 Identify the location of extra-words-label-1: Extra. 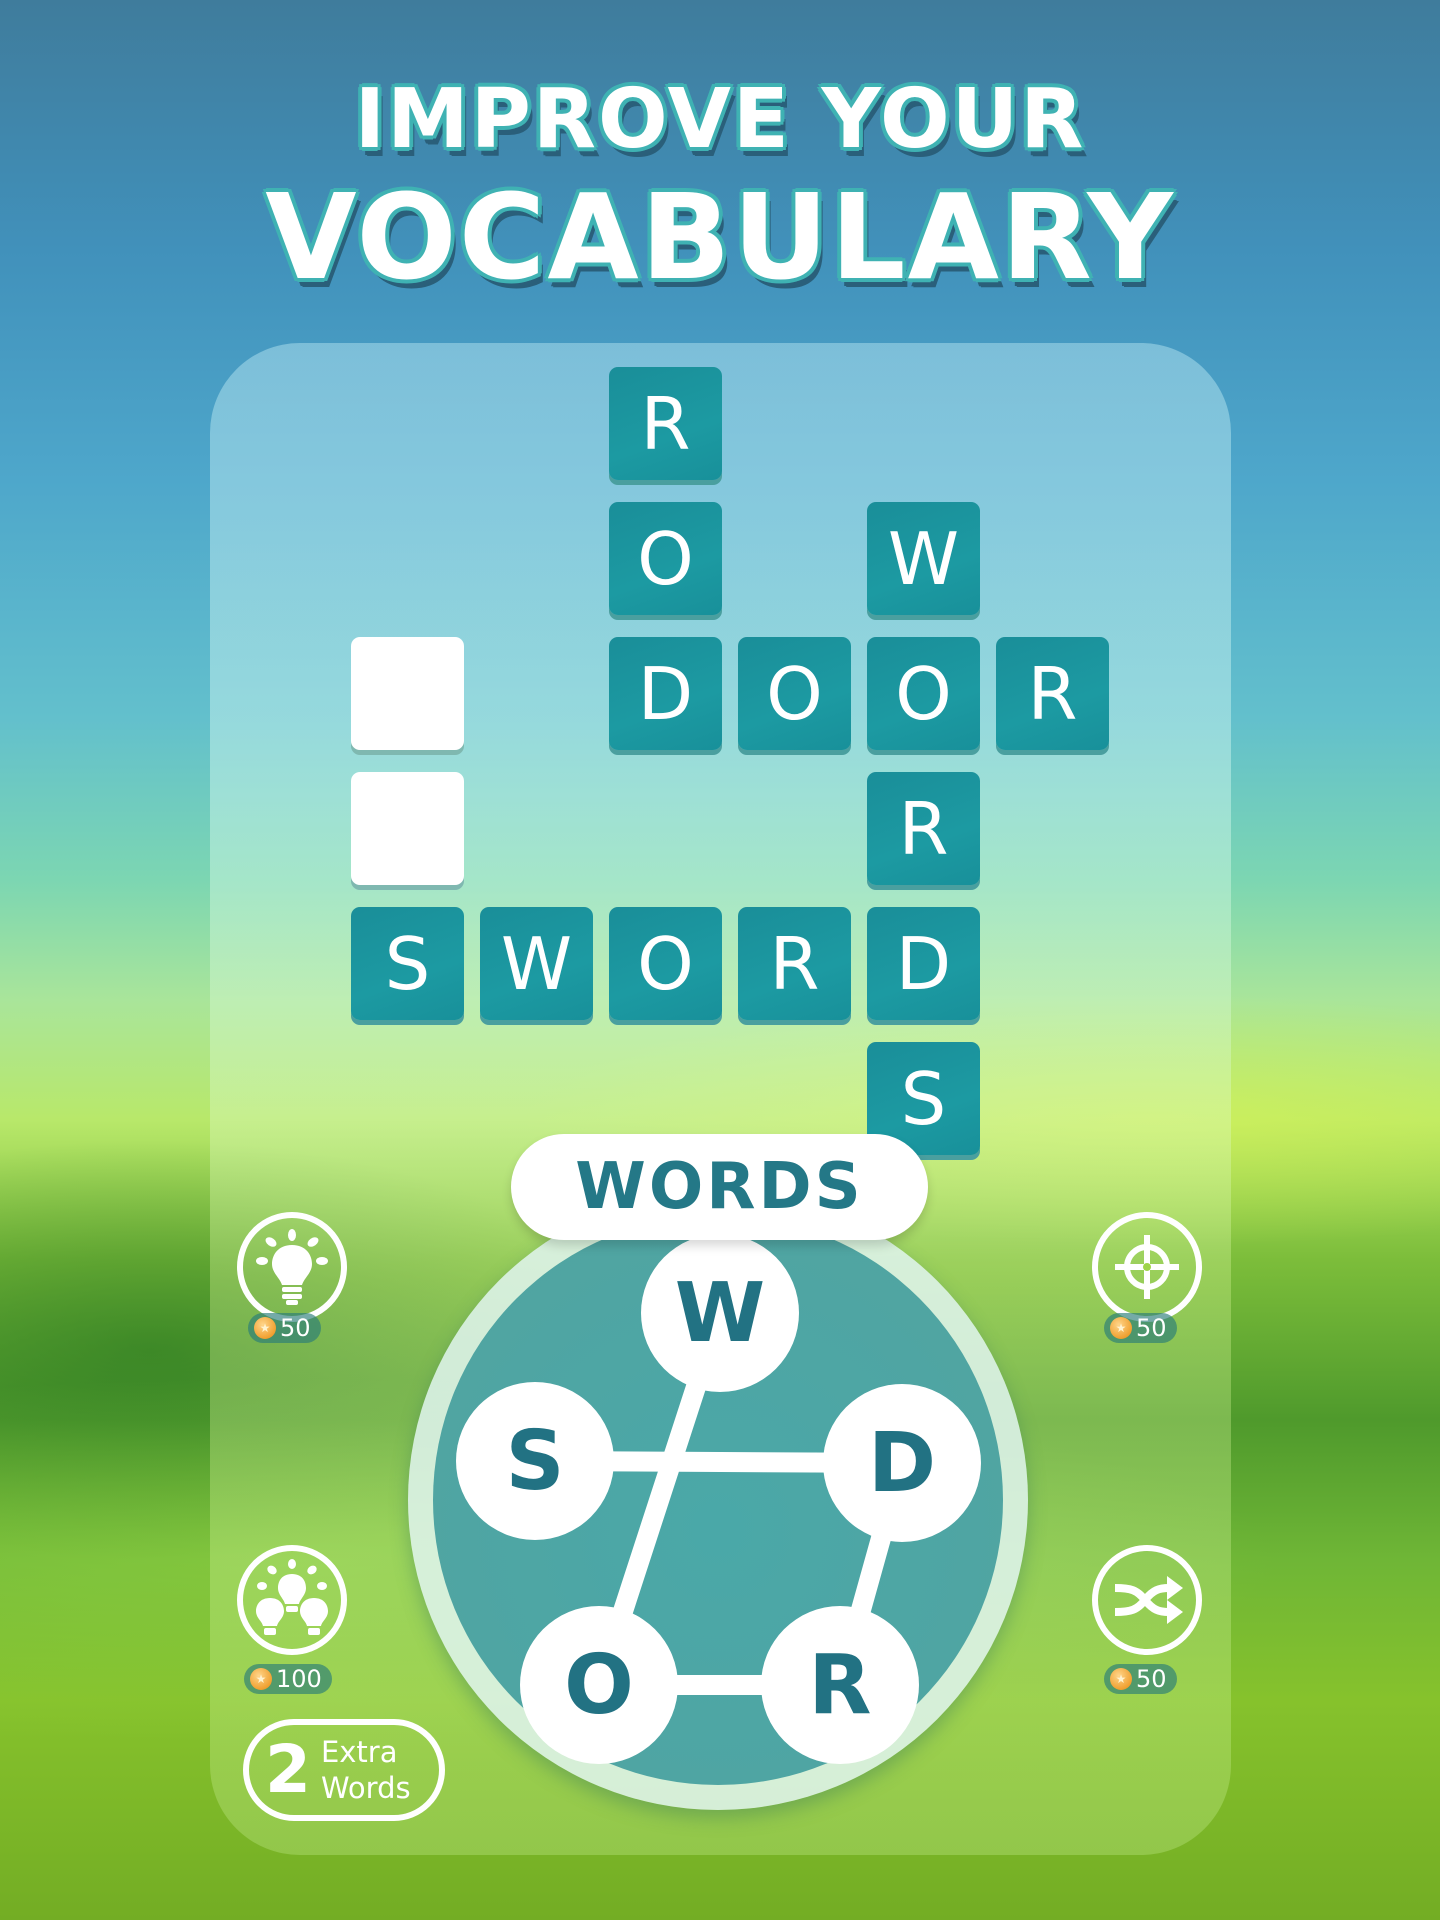
(359, 1752).